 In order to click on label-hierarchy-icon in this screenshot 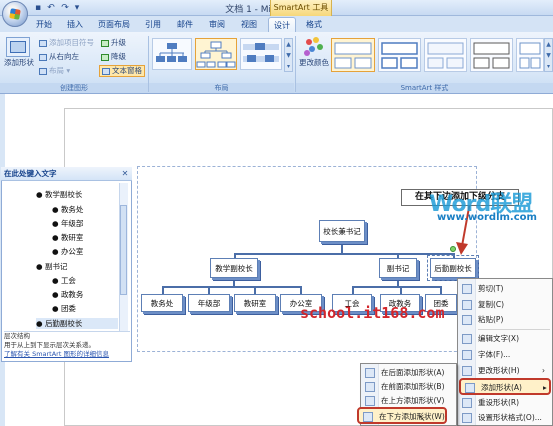, I will do `click(261, 52)`.